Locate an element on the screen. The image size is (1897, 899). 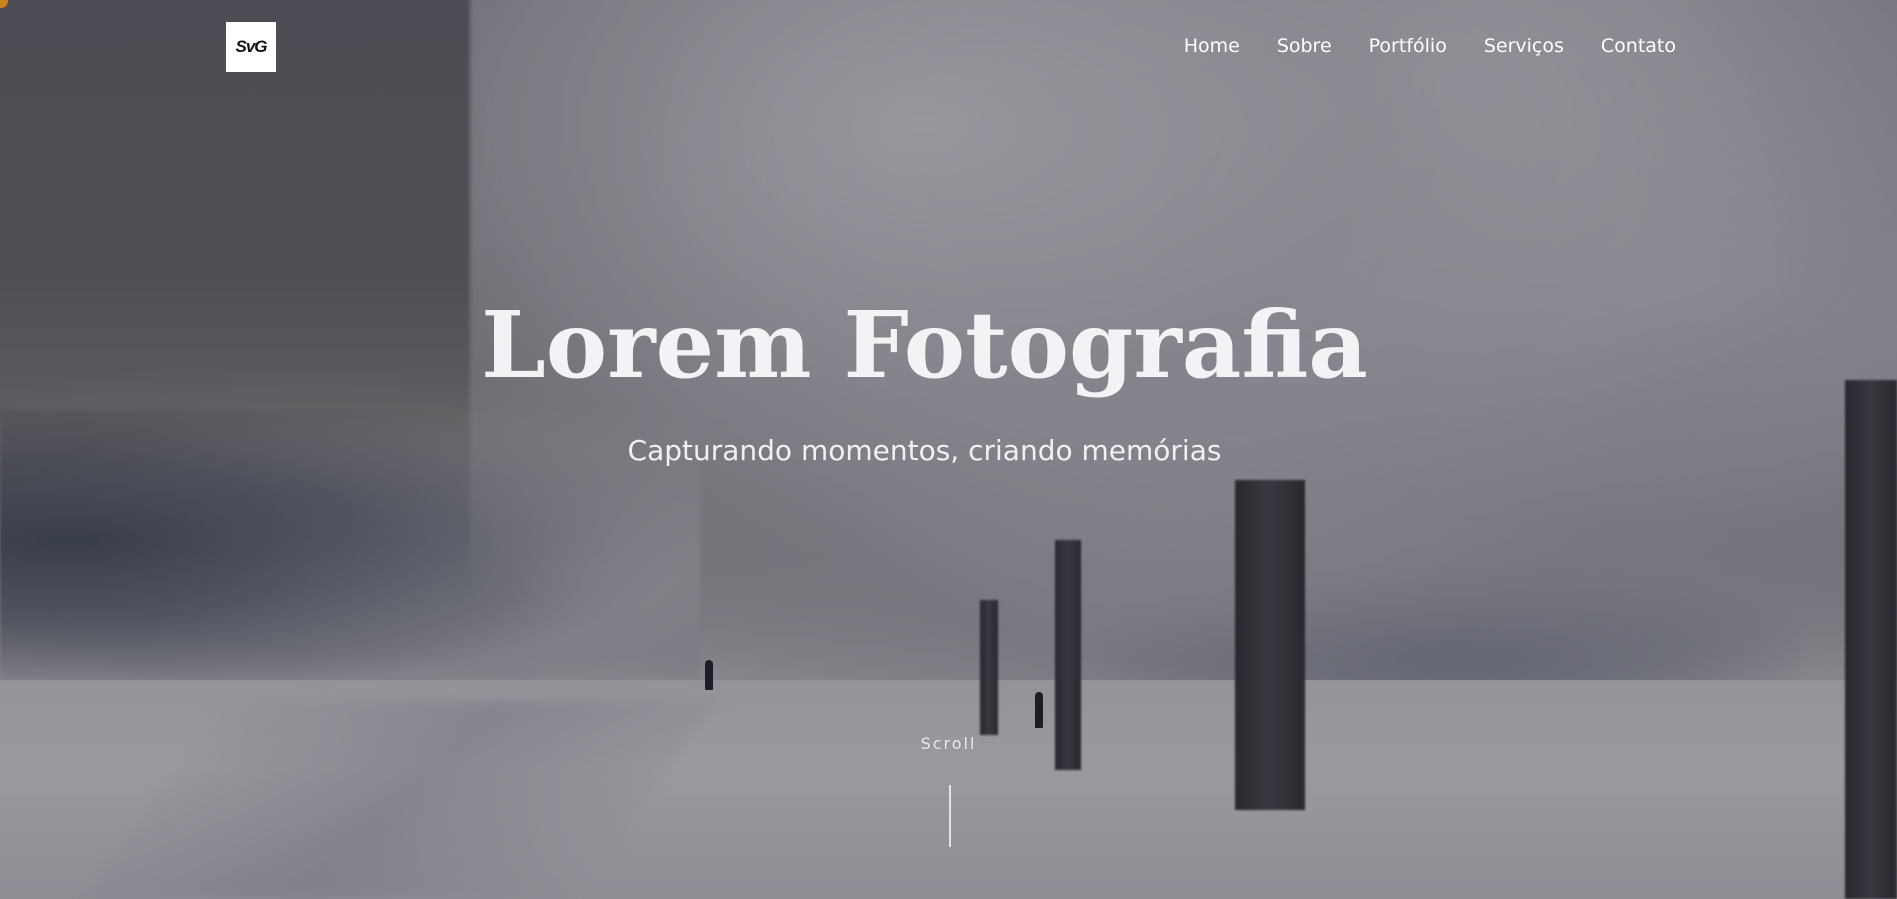
nav-item-contato: Contato is located at coordinates (1638, 46).